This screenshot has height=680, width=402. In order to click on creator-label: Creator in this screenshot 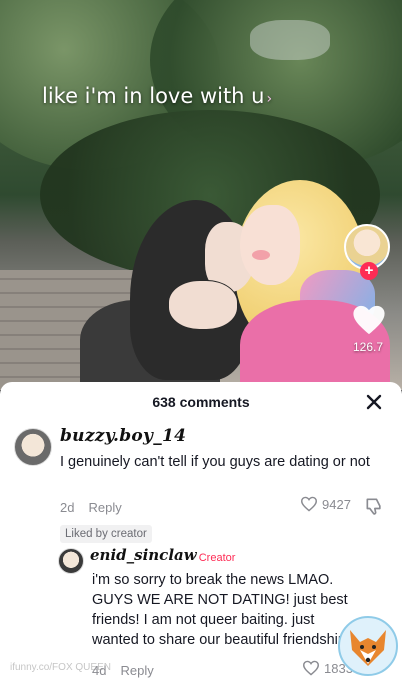, I will do `click(217, 558)`.